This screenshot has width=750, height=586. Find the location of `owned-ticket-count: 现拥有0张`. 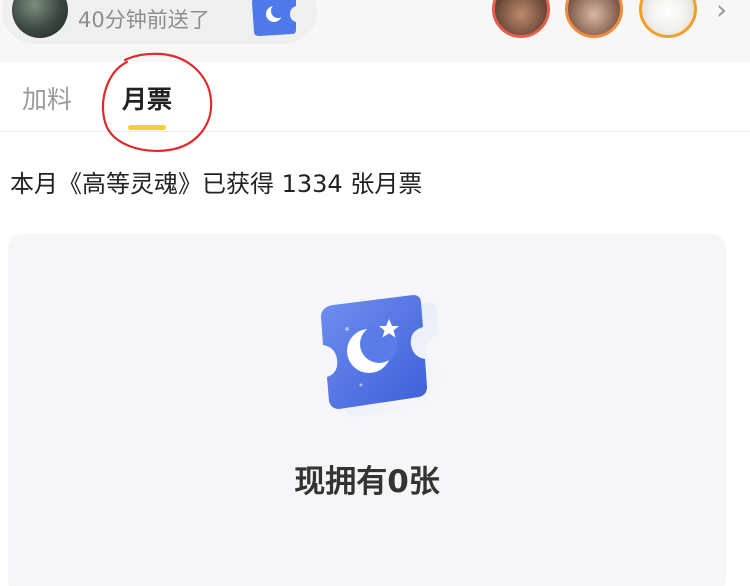

owned-ticket-count: 现拥有0张 is located at coordinates (367, 482).